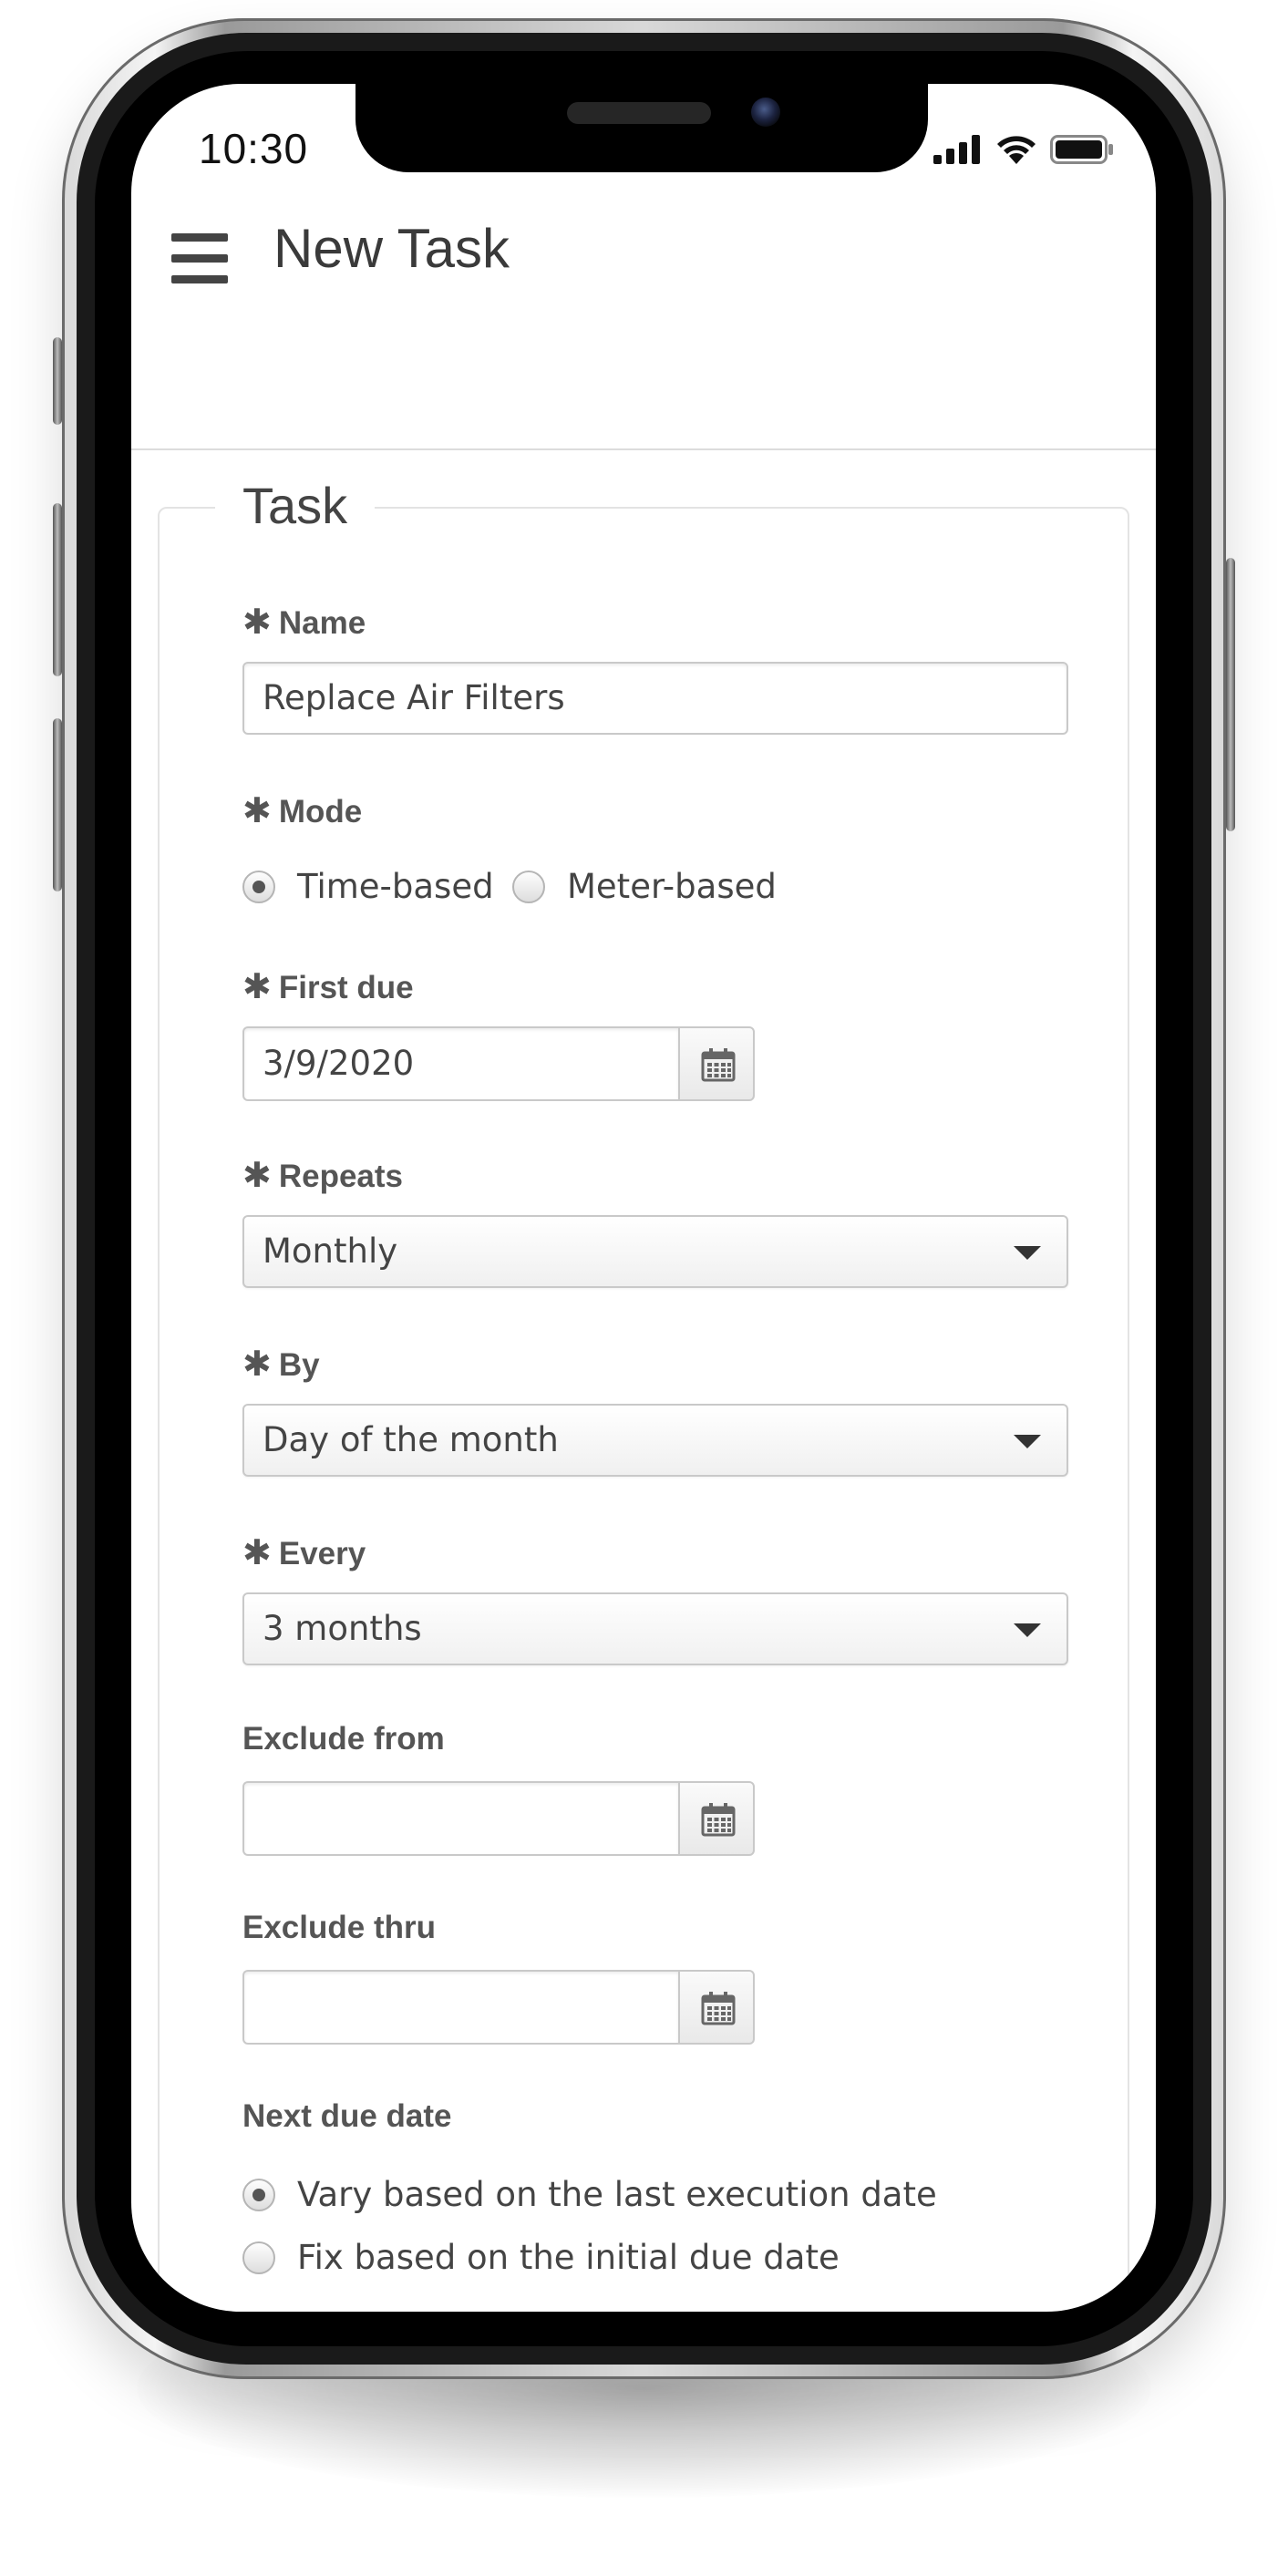 The width and height of the screenshot is (1288, 2576). Describe the element at coordinates (568, 2258) in the screenshot. I see `radio-fix-initial-due-label: Fix based on the initial due date` at that location.